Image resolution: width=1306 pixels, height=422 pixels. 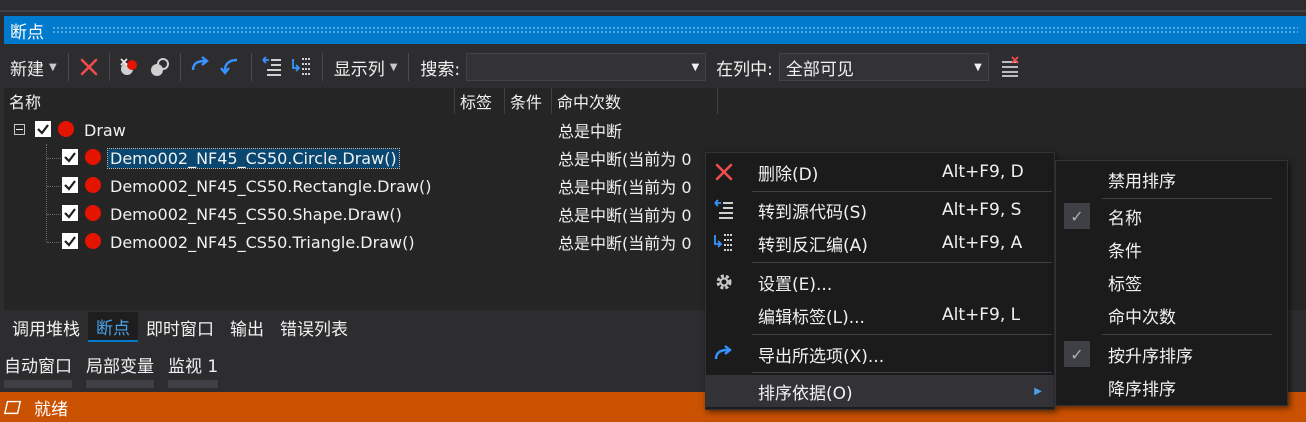 I want to click on in-column-select: 全部可见 ▼, so click(x=883, y=67).